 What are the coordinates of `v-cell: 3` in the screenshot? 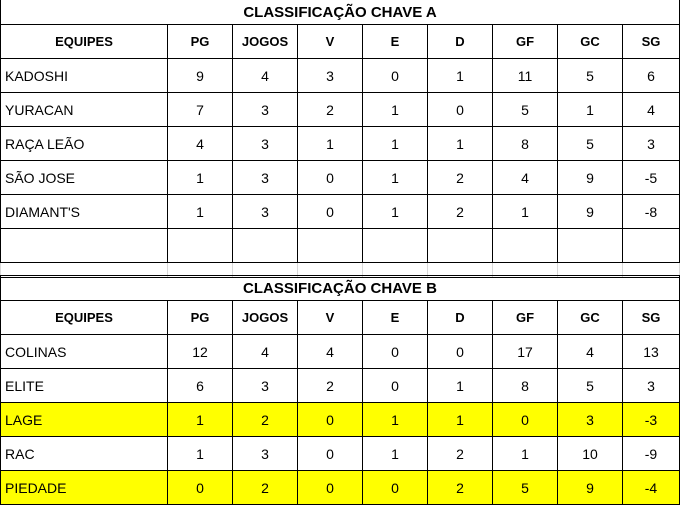 It's located at (330, 75).